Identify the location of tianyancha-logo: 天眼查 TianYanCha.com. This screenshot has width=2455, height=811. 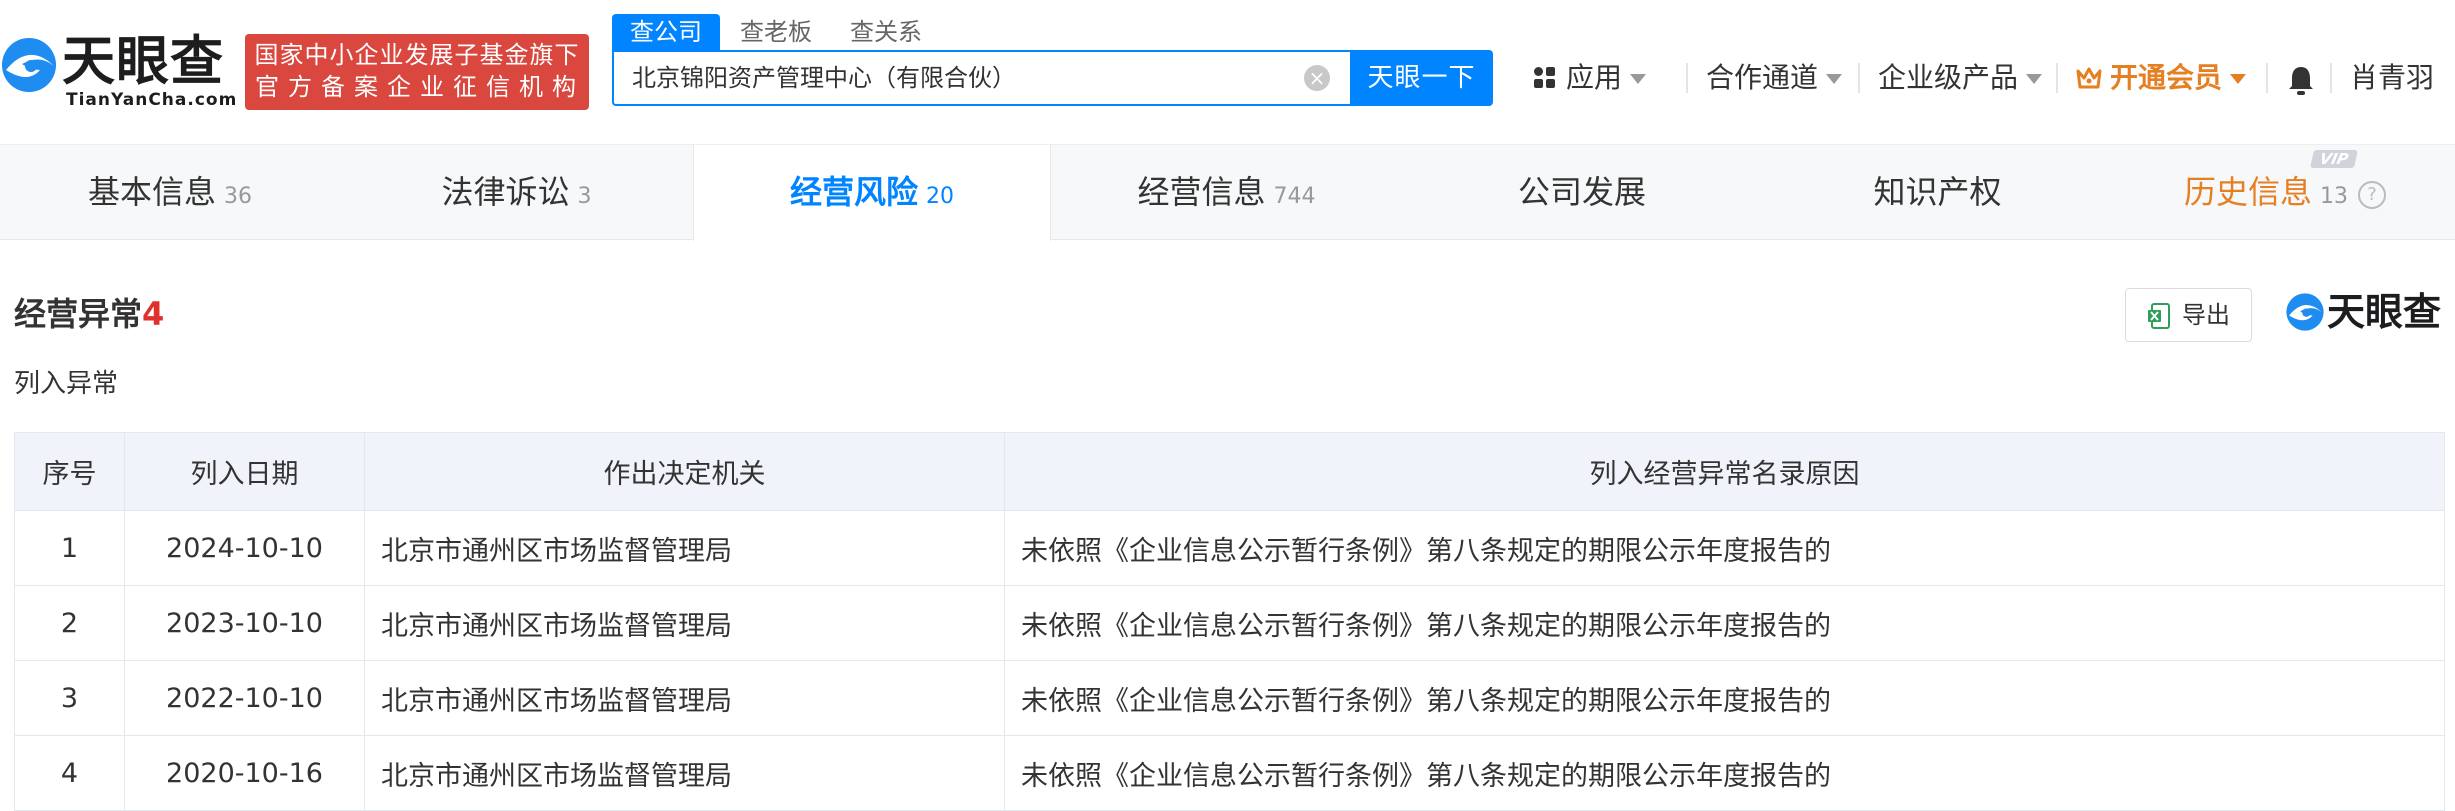
(118, 70).